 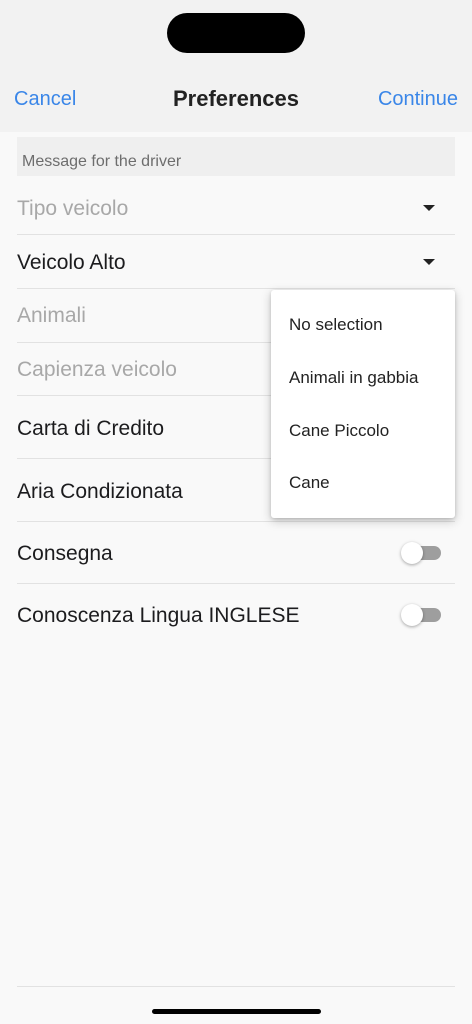 What do you see at coordinates (236, 553) in the screenshot?
I see `consegna-row: Consegna` at bounding box center [236, 553].